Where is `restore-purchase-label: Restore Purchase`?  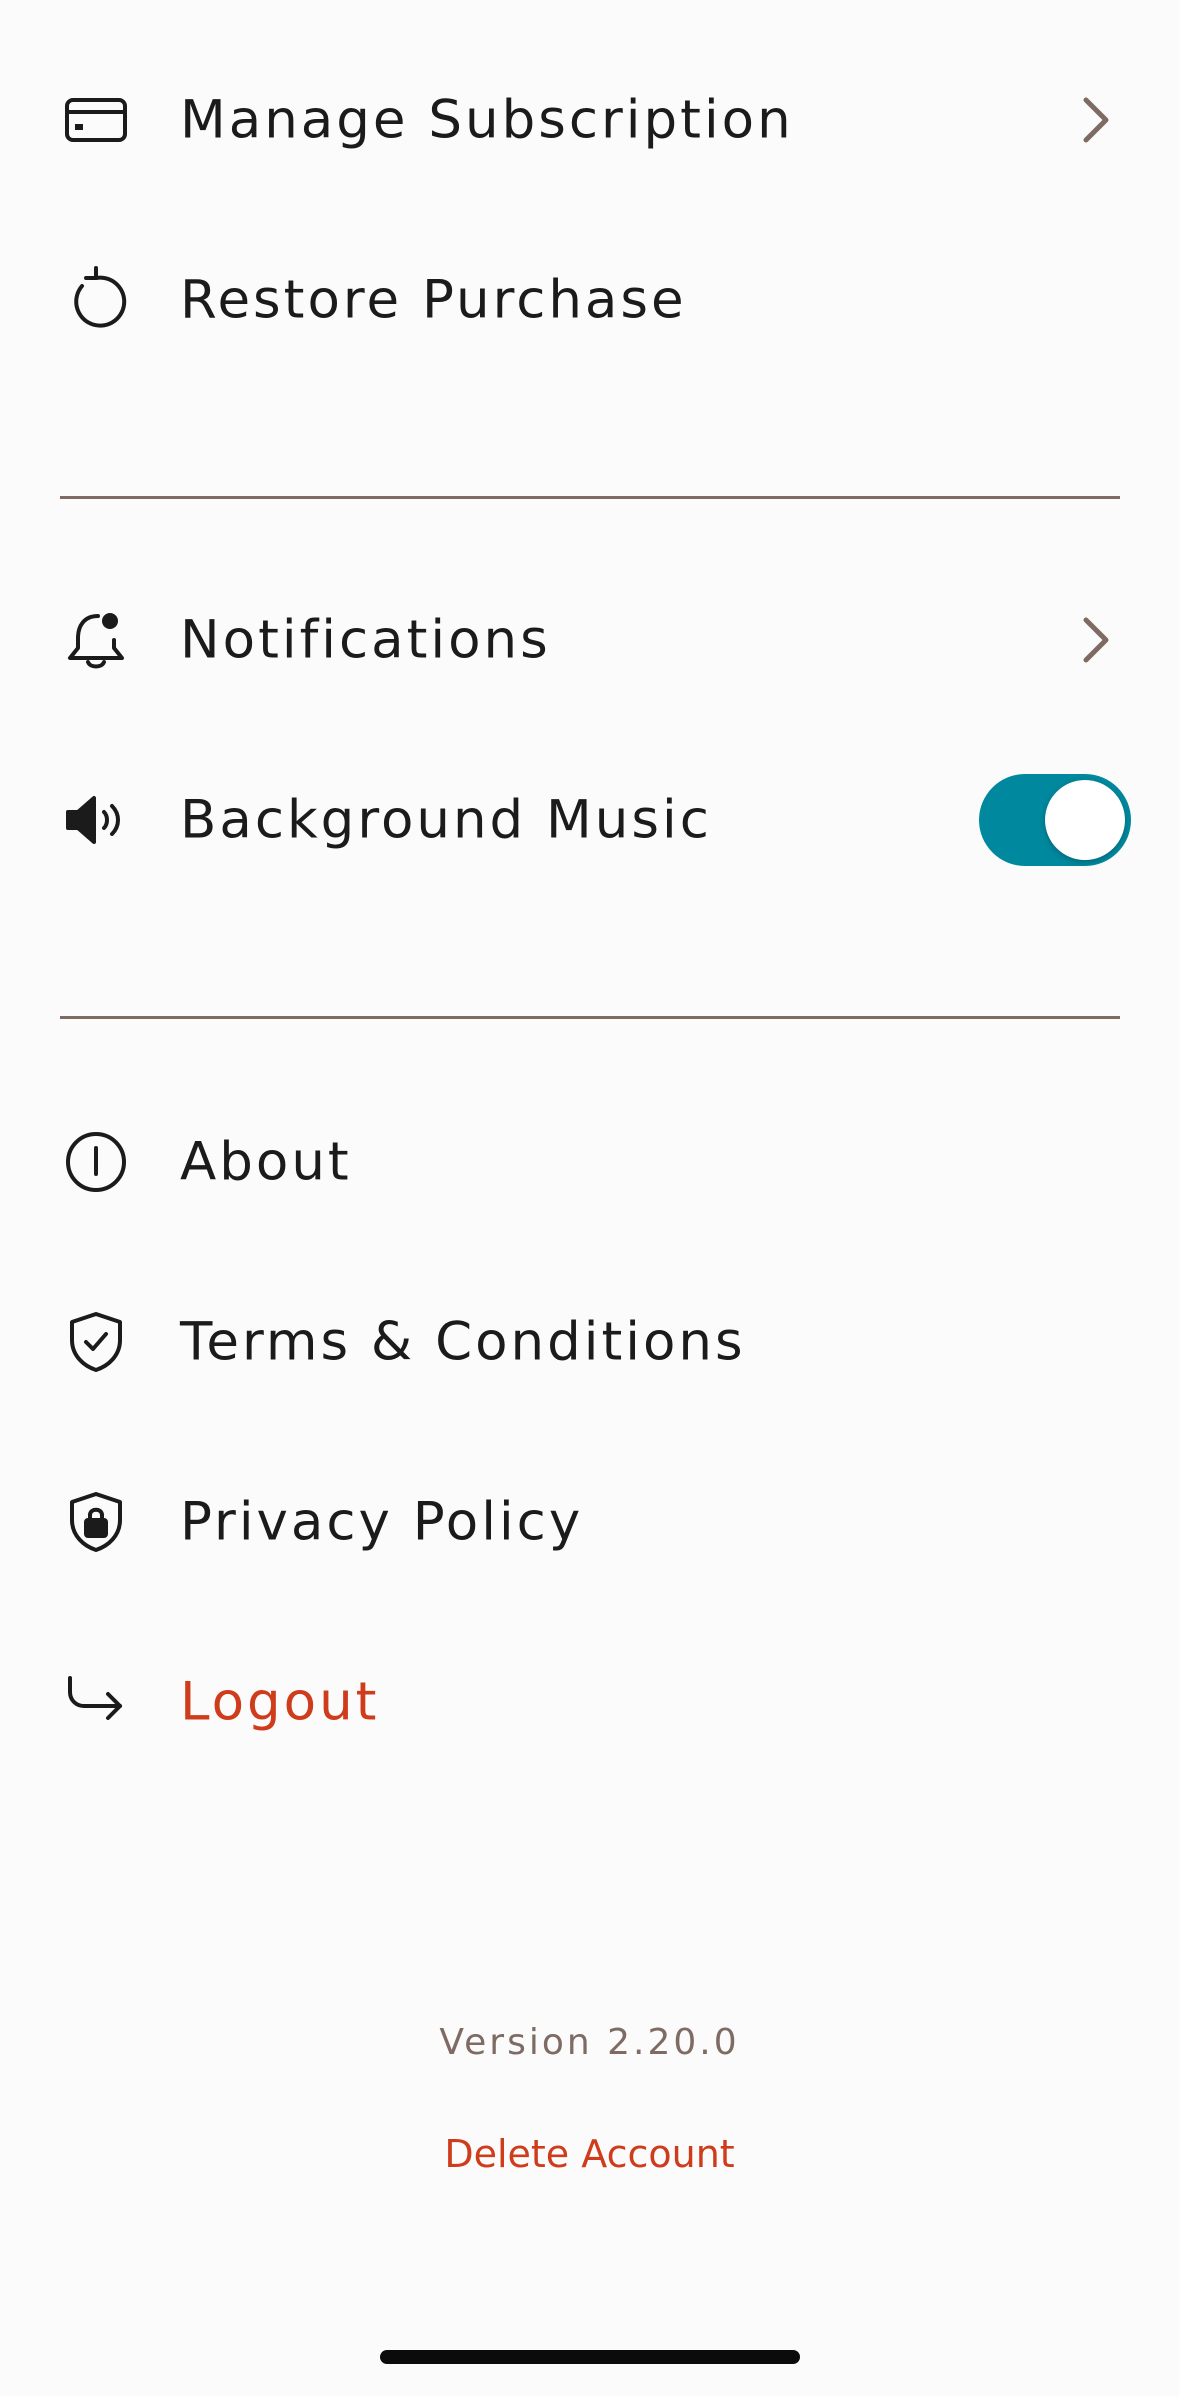
restore-purchase-label: Restore Purchase is located at coordinates (433, 300).